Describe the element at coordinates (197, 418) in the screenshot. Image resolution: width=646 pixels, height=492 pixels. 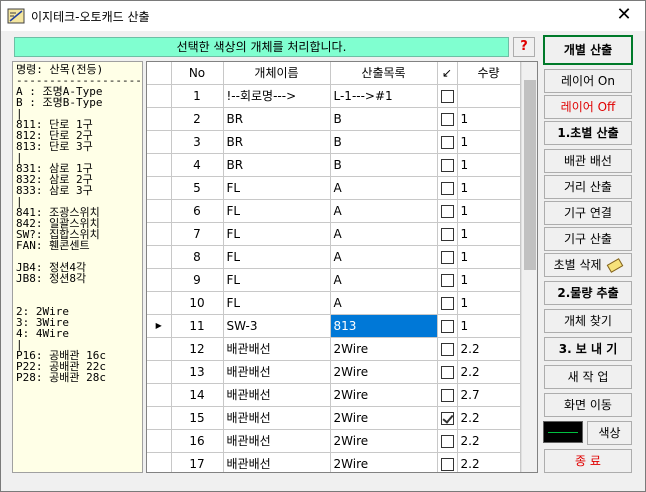
I see `row-number: 15` at that location.